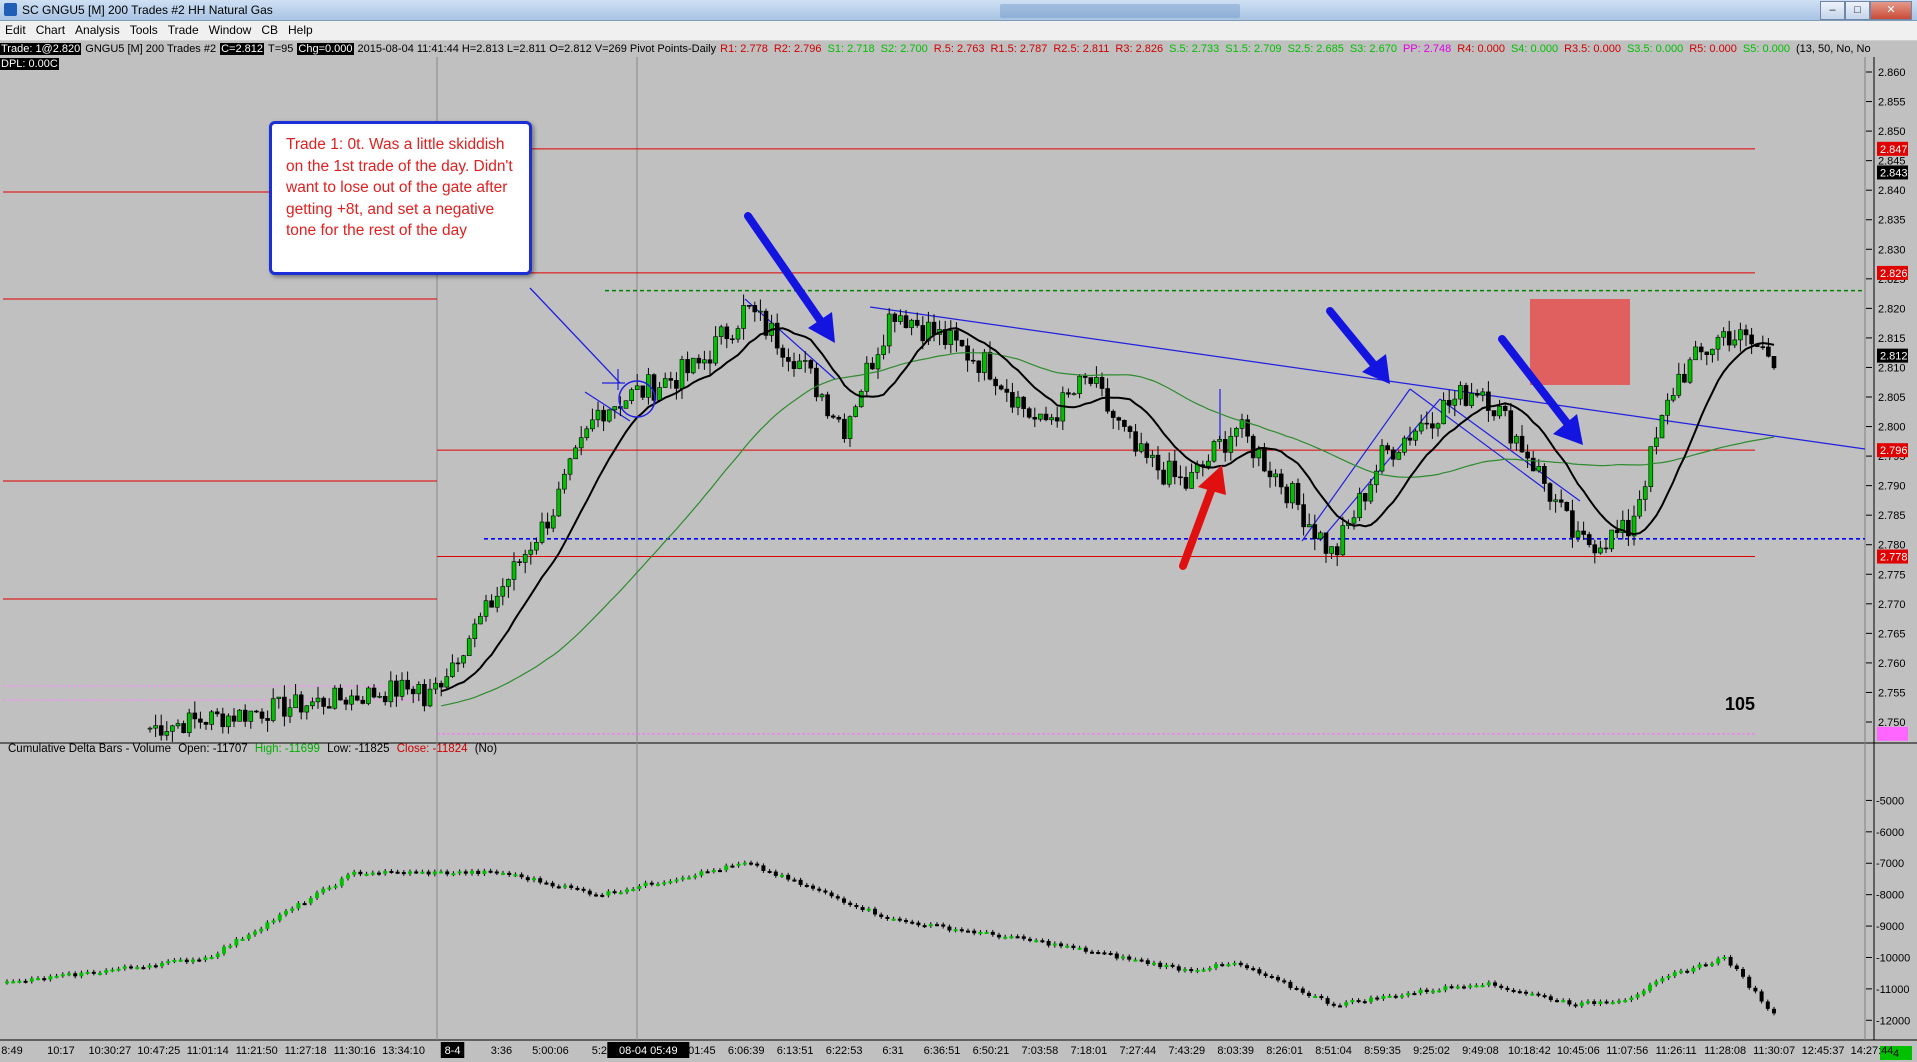  Describe the element at coordinates (1857, 10) in the screenshot. I see `maximize-button: □` at that location.